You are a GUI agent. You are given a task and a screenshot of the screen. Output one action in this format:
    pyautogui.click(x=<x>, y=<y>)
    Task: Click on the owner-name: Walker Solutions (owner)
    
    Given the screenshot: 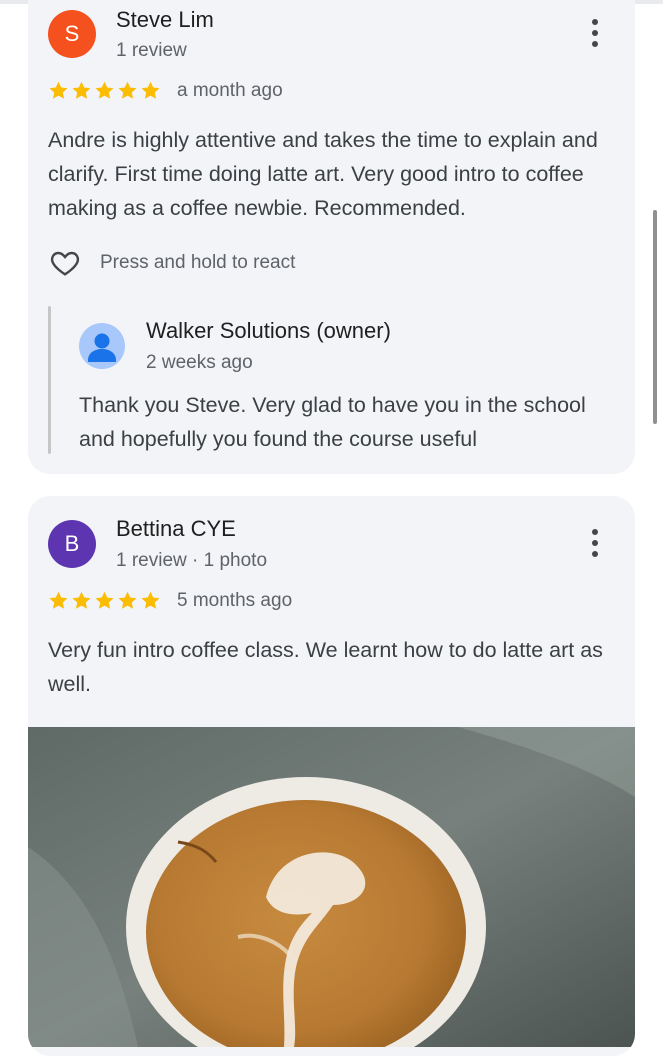 What is the action you would take?
    pyautogui.click(x=268, y=330)
    